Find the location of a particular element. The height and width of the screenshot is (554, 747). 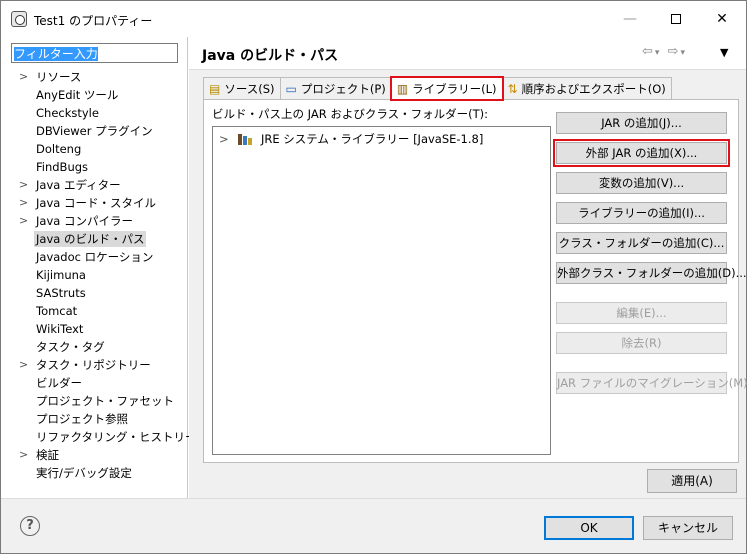

tree-item: SAStruts is located at coordinates (94, 293).